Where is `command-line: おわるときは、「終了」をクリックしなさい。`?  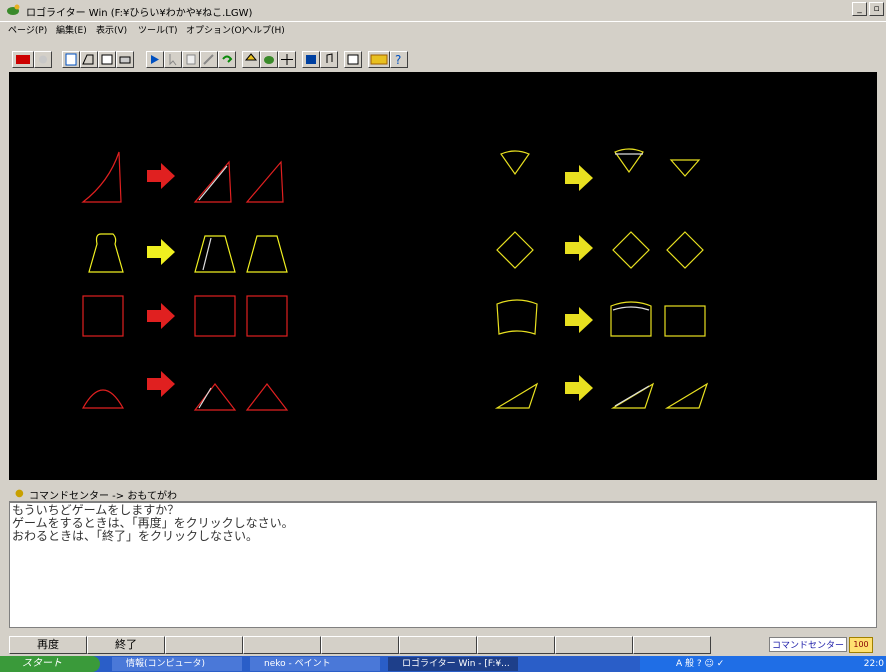
command-line: おわるときは、「終了」をクリックしなさい。 is located at coordinates (135, 536).